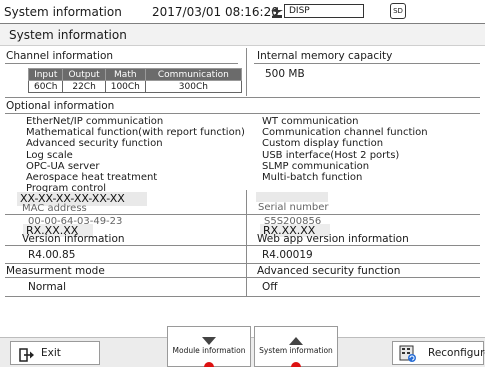  I want to click on page-title-bar: System information, so click(242, 35).